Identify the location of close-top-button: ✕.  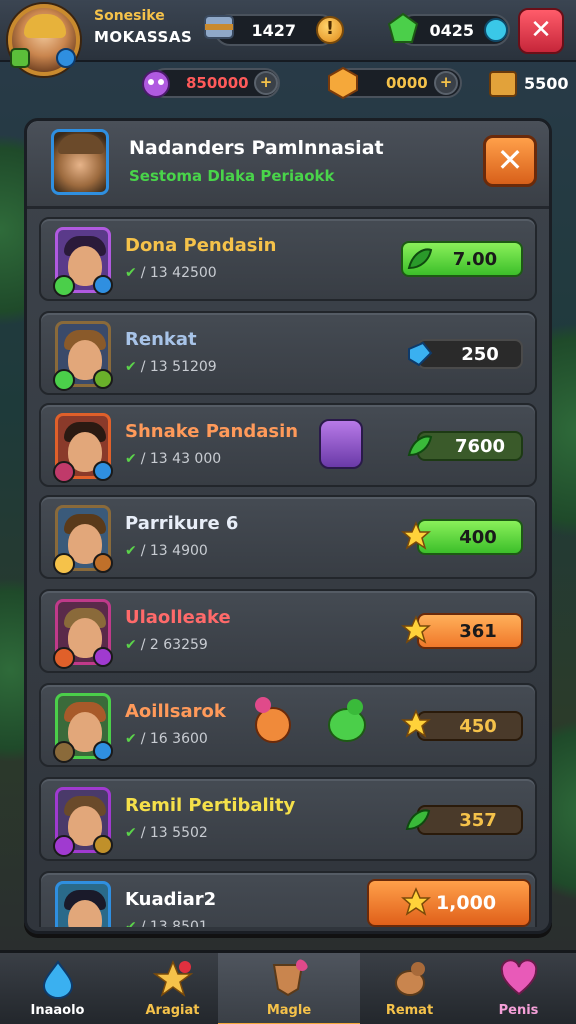
(541, 31).